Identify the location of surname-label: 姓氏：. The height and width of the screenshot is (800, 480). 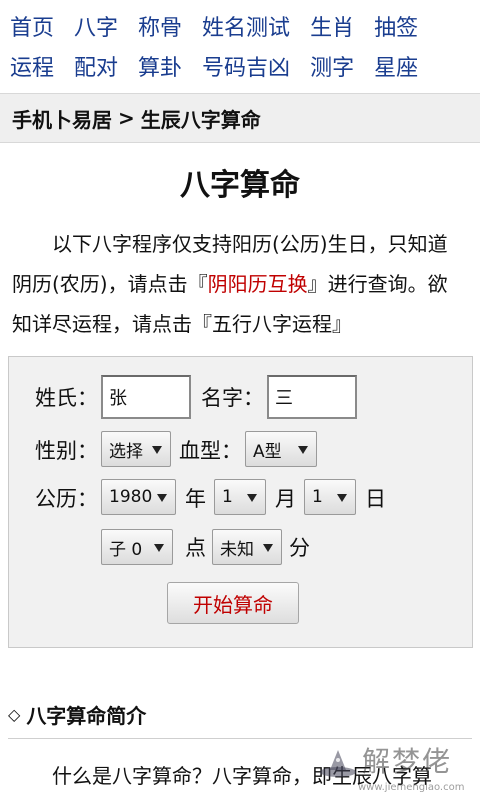
(66, 398).